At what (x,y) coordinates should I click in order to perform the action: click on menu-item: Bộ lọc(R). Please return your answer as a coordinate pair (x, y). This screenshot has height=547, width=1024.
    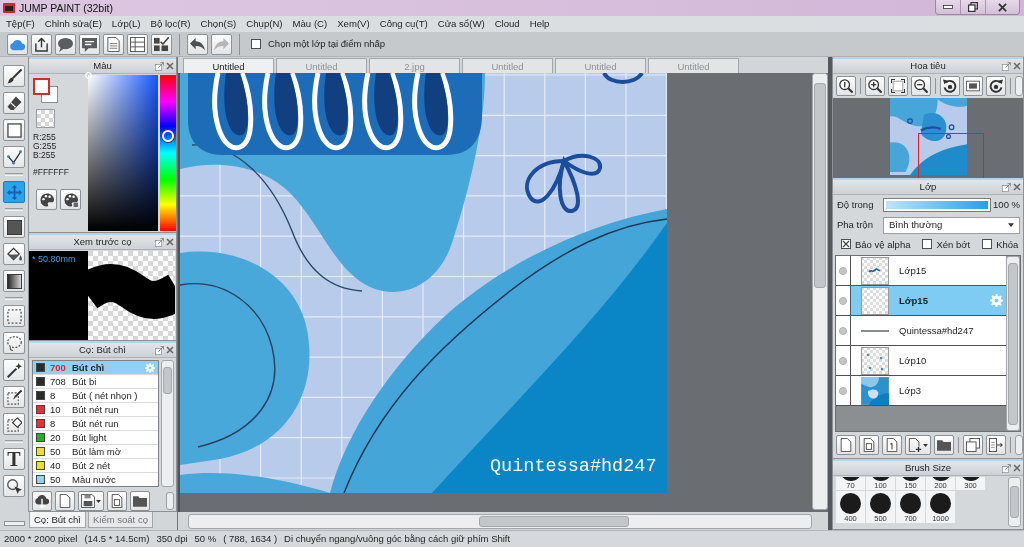
    Looking at the image, I should click on (170, 24).